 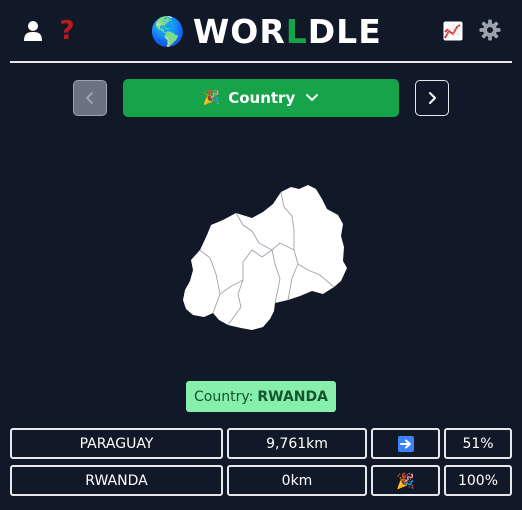 I want to click on next-button, so click(x=432, y=98).